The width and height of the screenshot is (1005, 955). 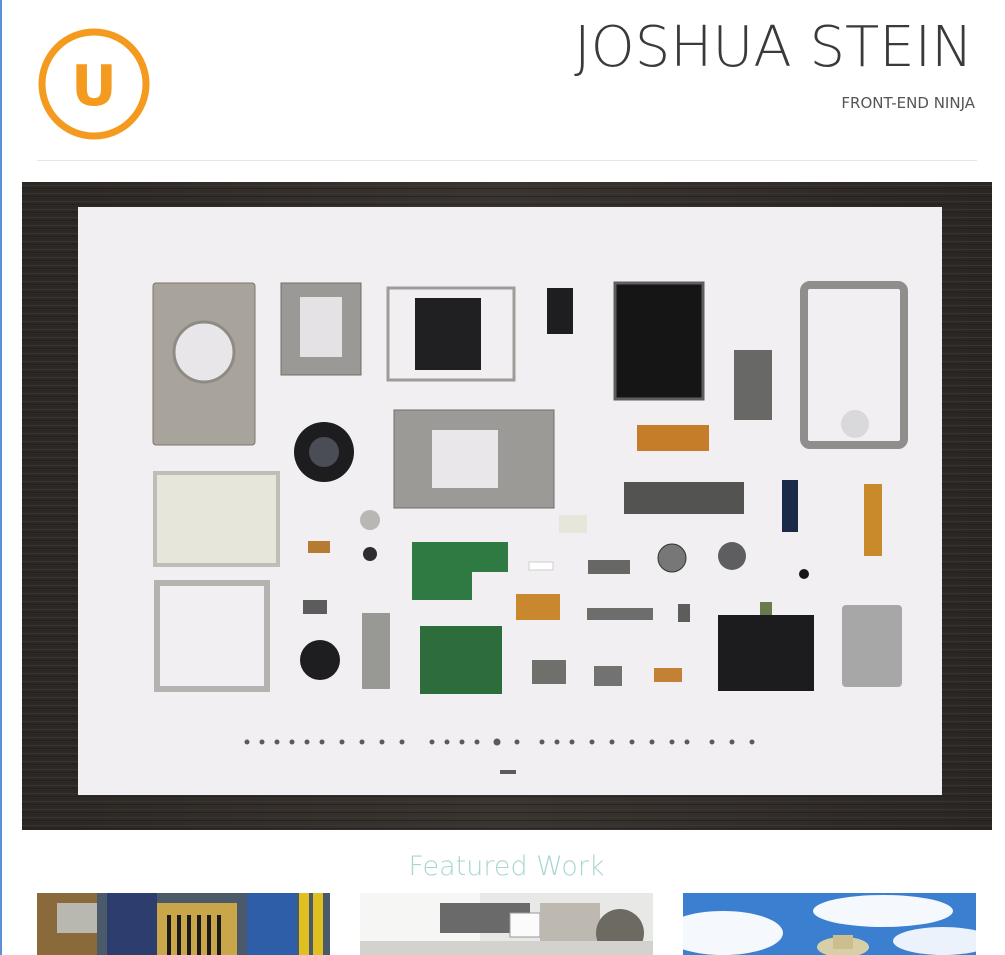 I want to click on featured-item-circuit, so click(x=183, y=924).